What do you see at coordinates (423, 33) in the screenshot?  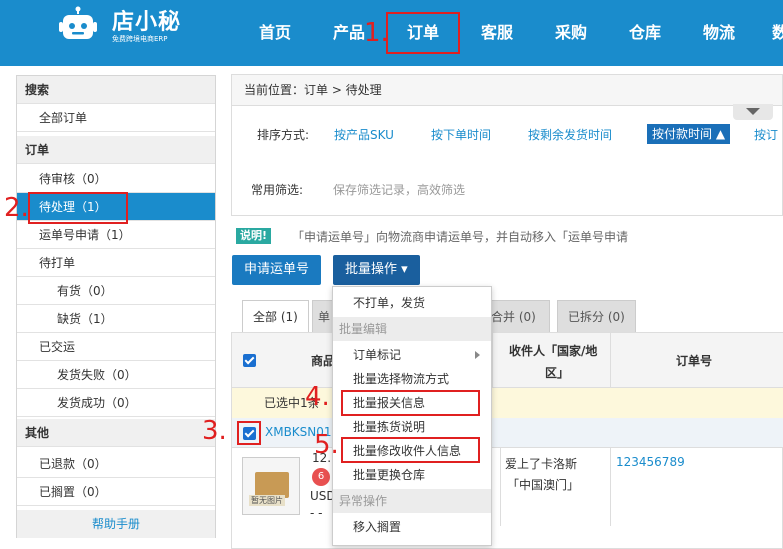 I see `highlight-box-orders` at bounding box center [423, 33].